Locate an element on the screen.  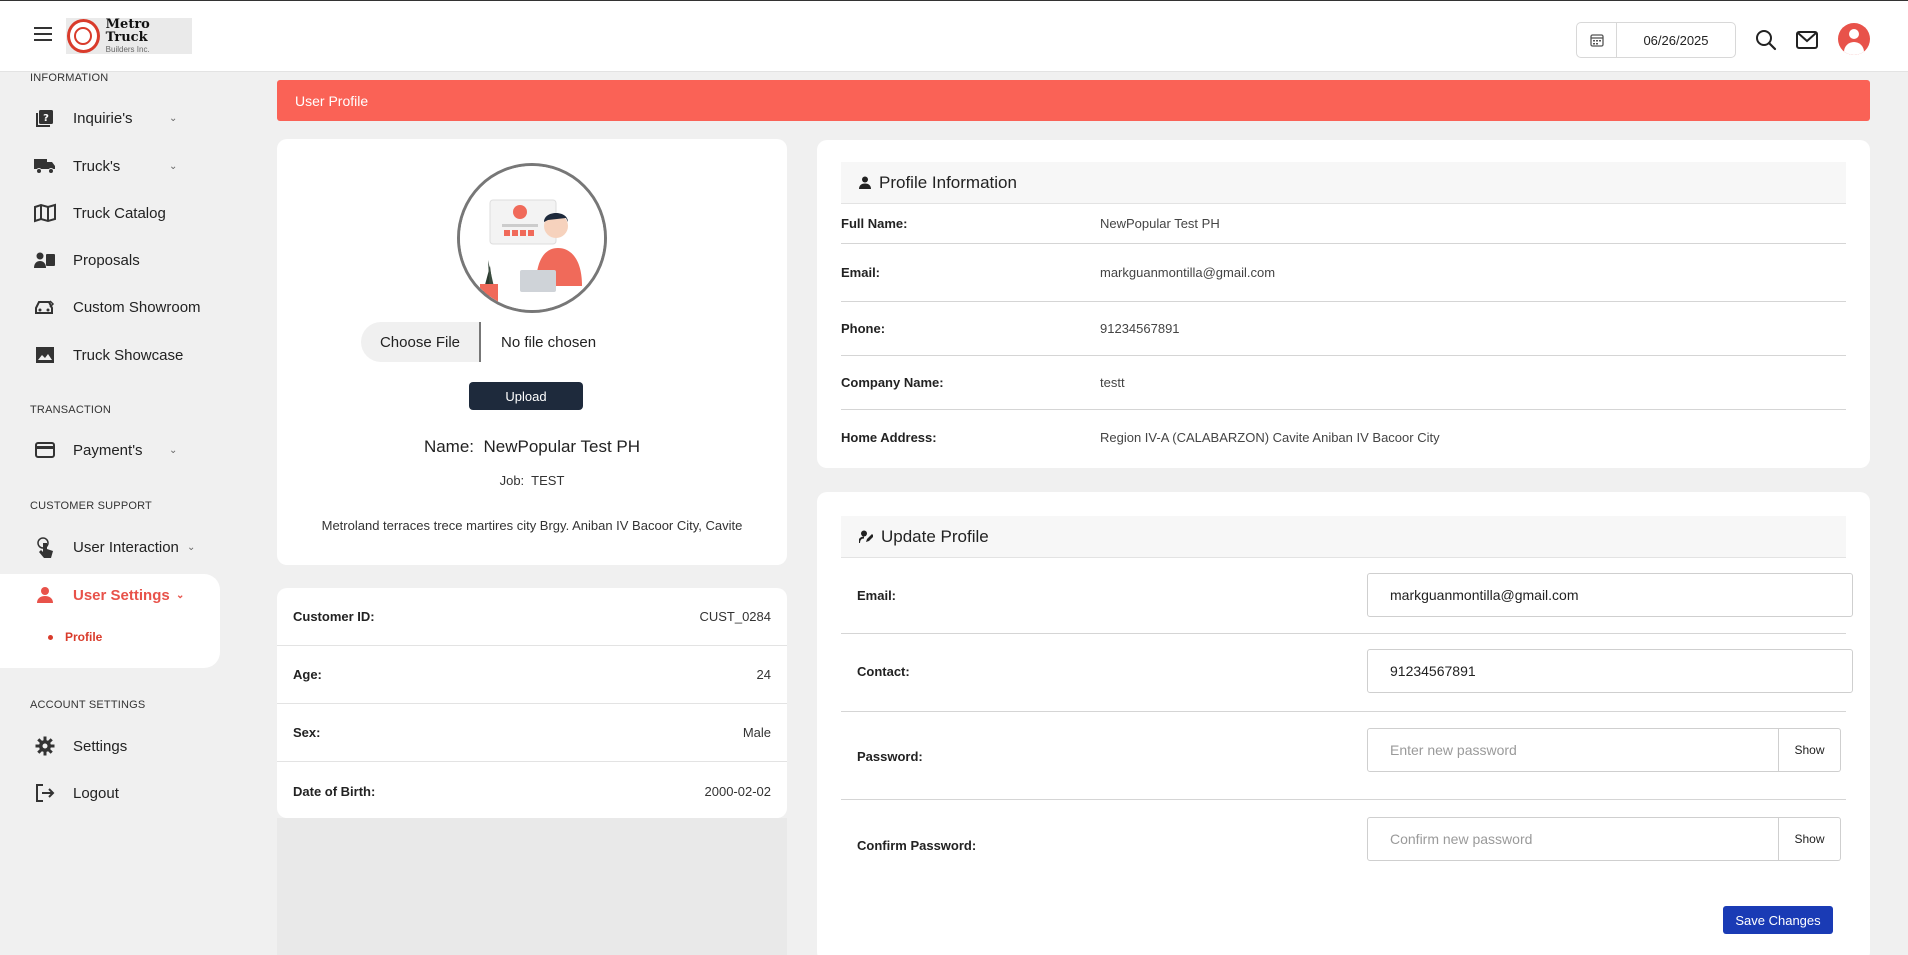
sidebar-item-custom-showroom: Custom Showroom is located at coordinates (110, 307).